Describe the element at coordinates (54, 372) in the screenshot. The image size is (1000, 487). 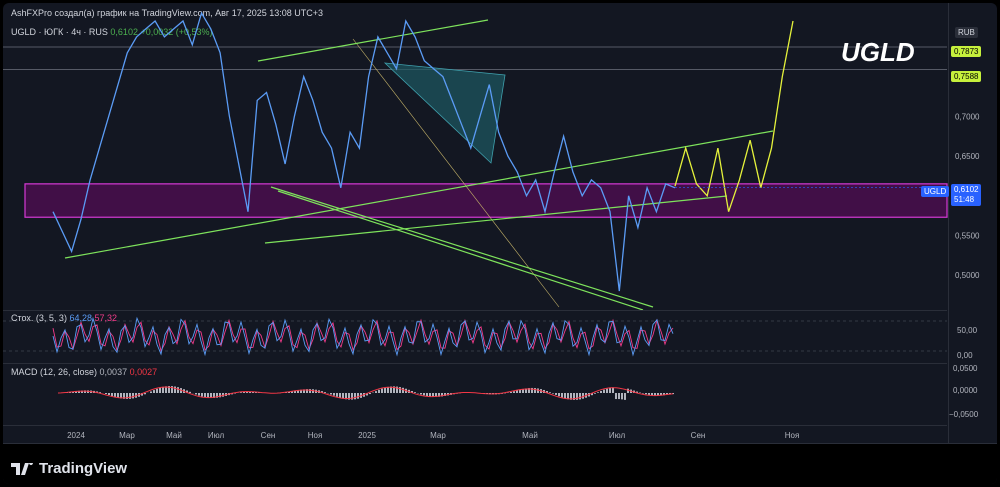
I see `macd-title: MACD (12, 26, close)` at that location.